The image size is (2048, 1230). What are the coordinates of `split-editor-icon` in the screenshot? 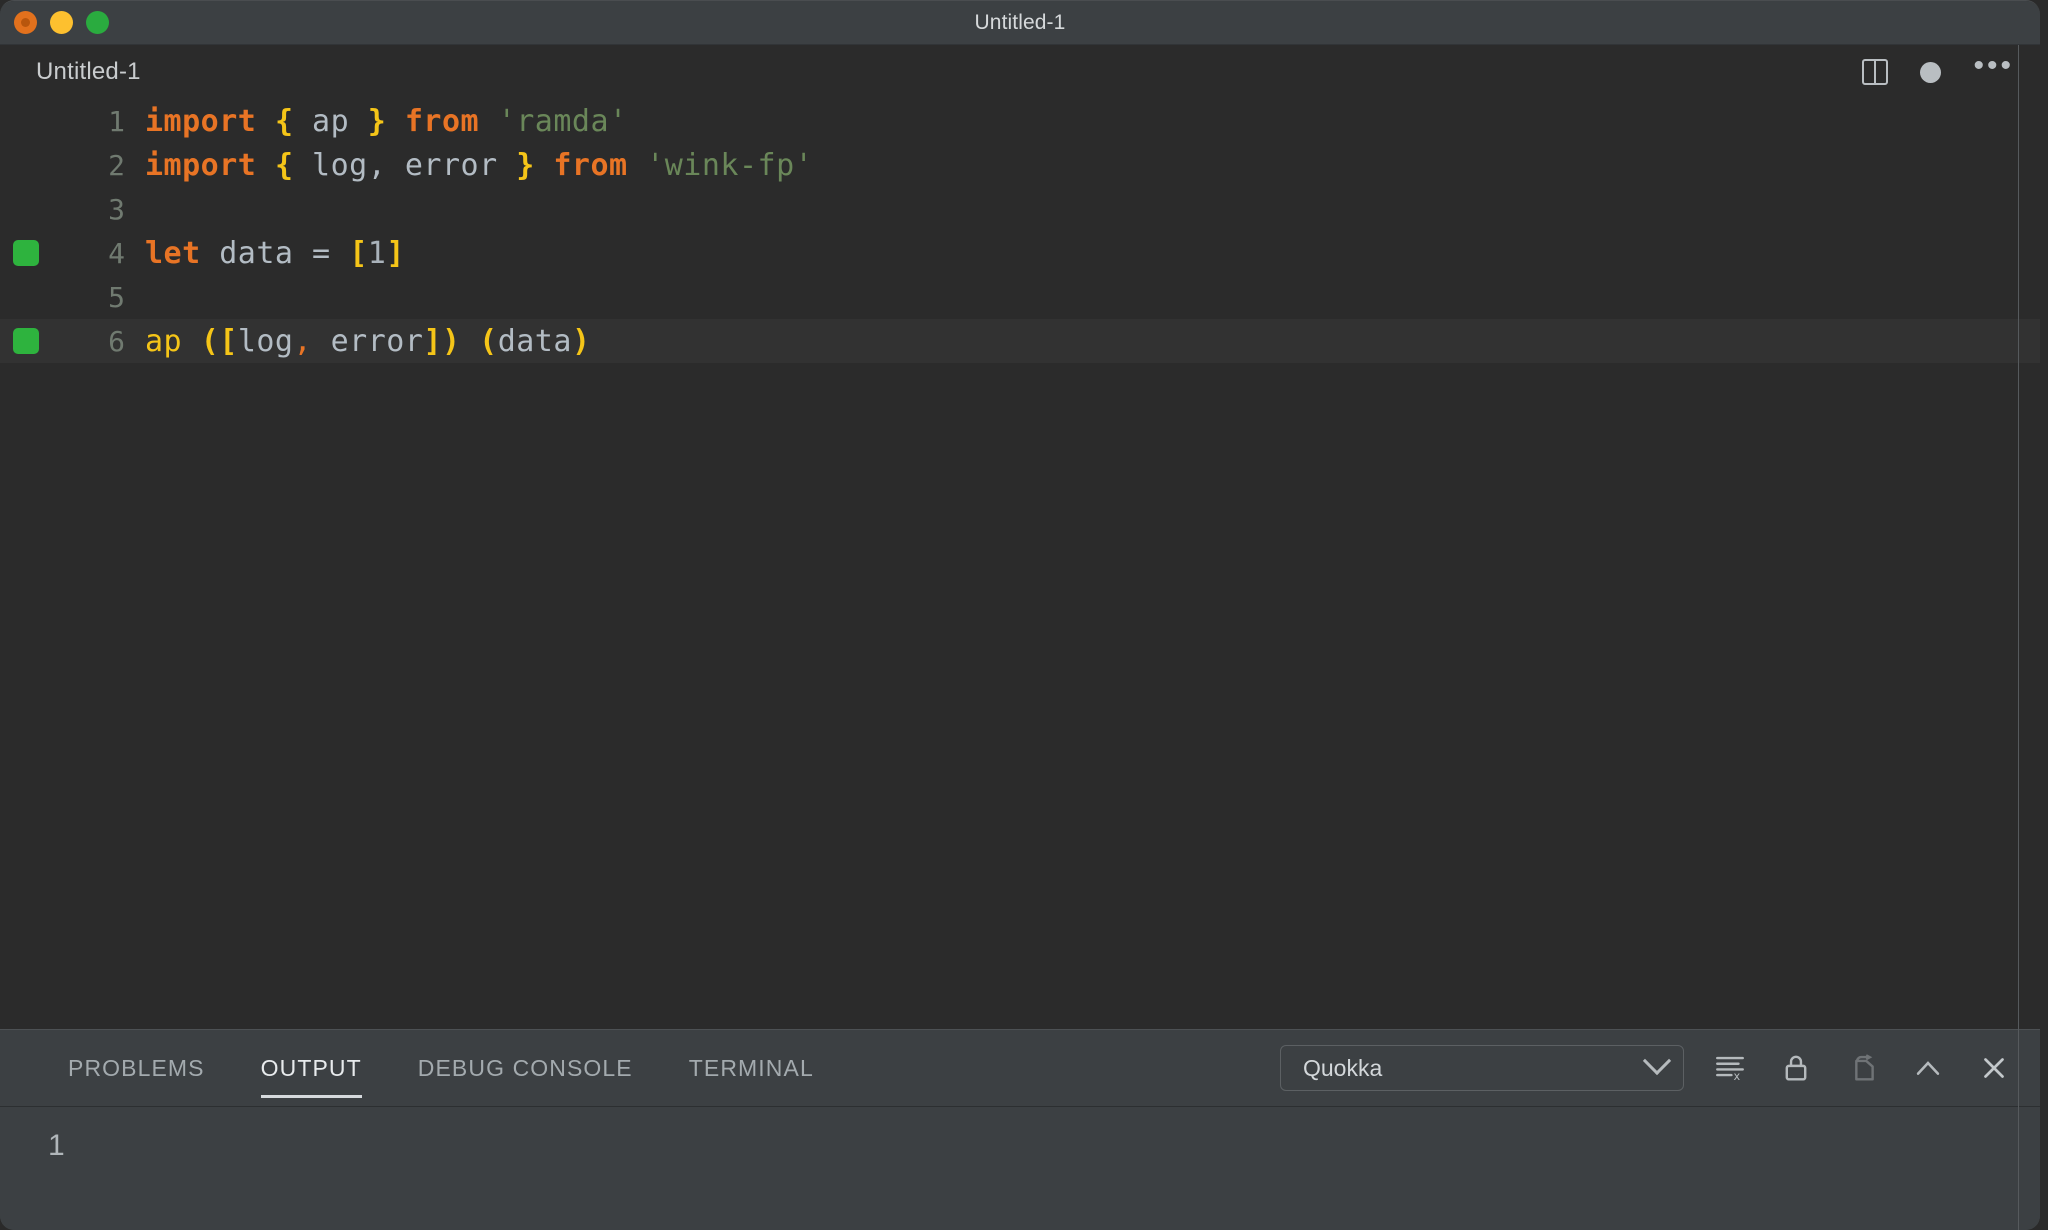 It's located at (1875, 72).